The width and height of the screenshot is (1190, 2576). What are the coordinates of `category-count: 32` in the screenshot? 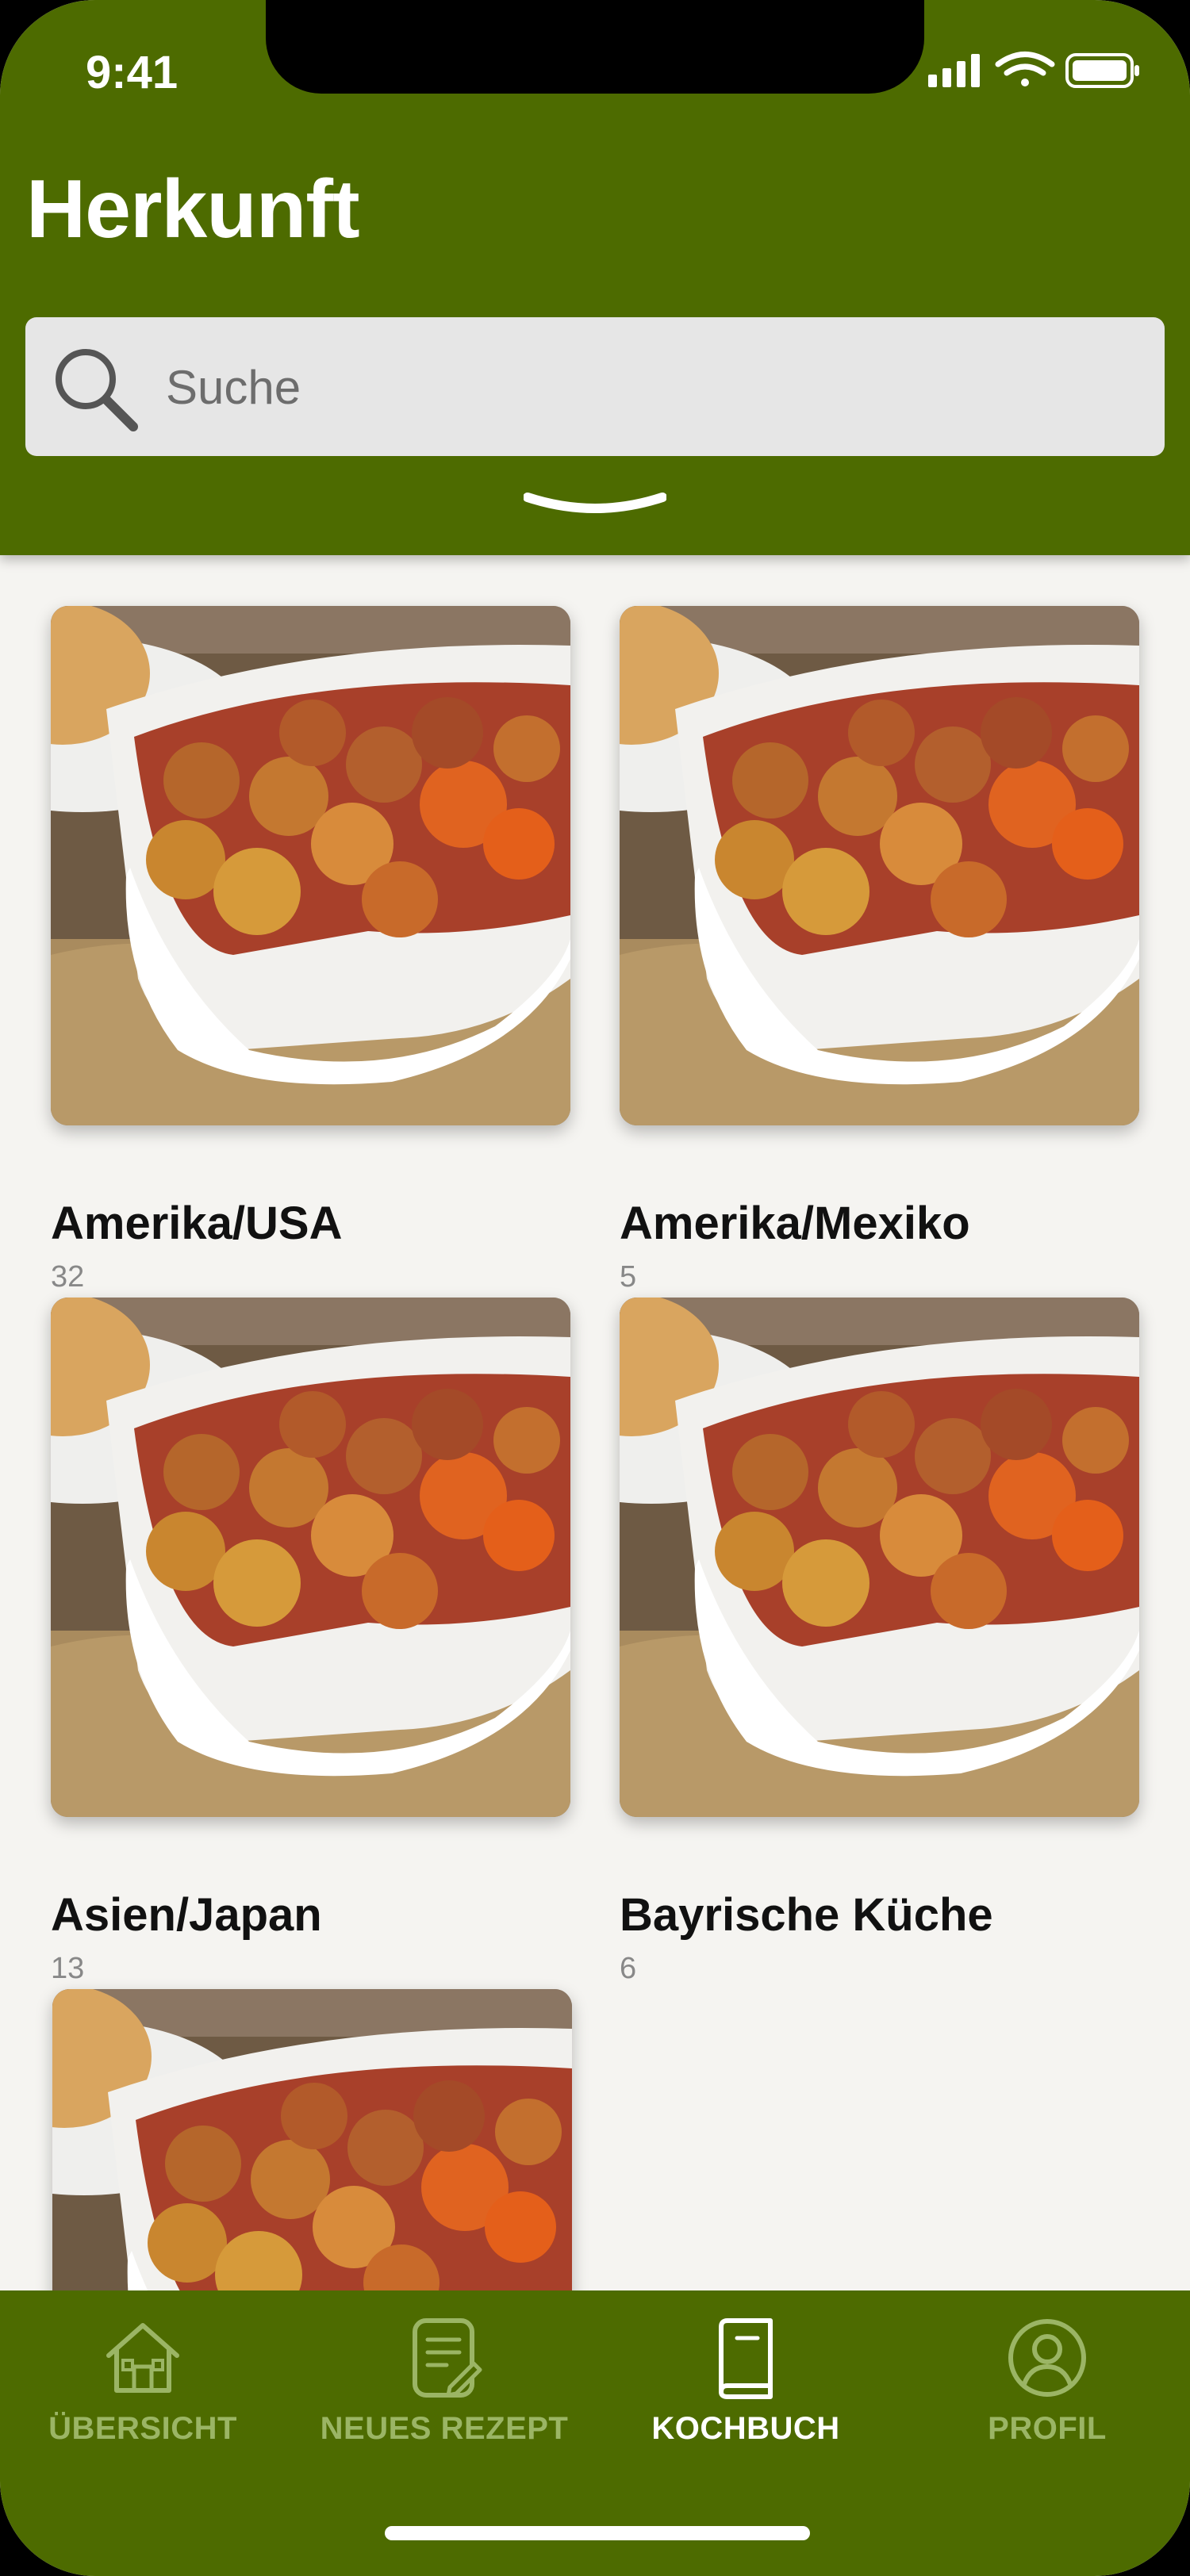 It's located at (68, 1277).